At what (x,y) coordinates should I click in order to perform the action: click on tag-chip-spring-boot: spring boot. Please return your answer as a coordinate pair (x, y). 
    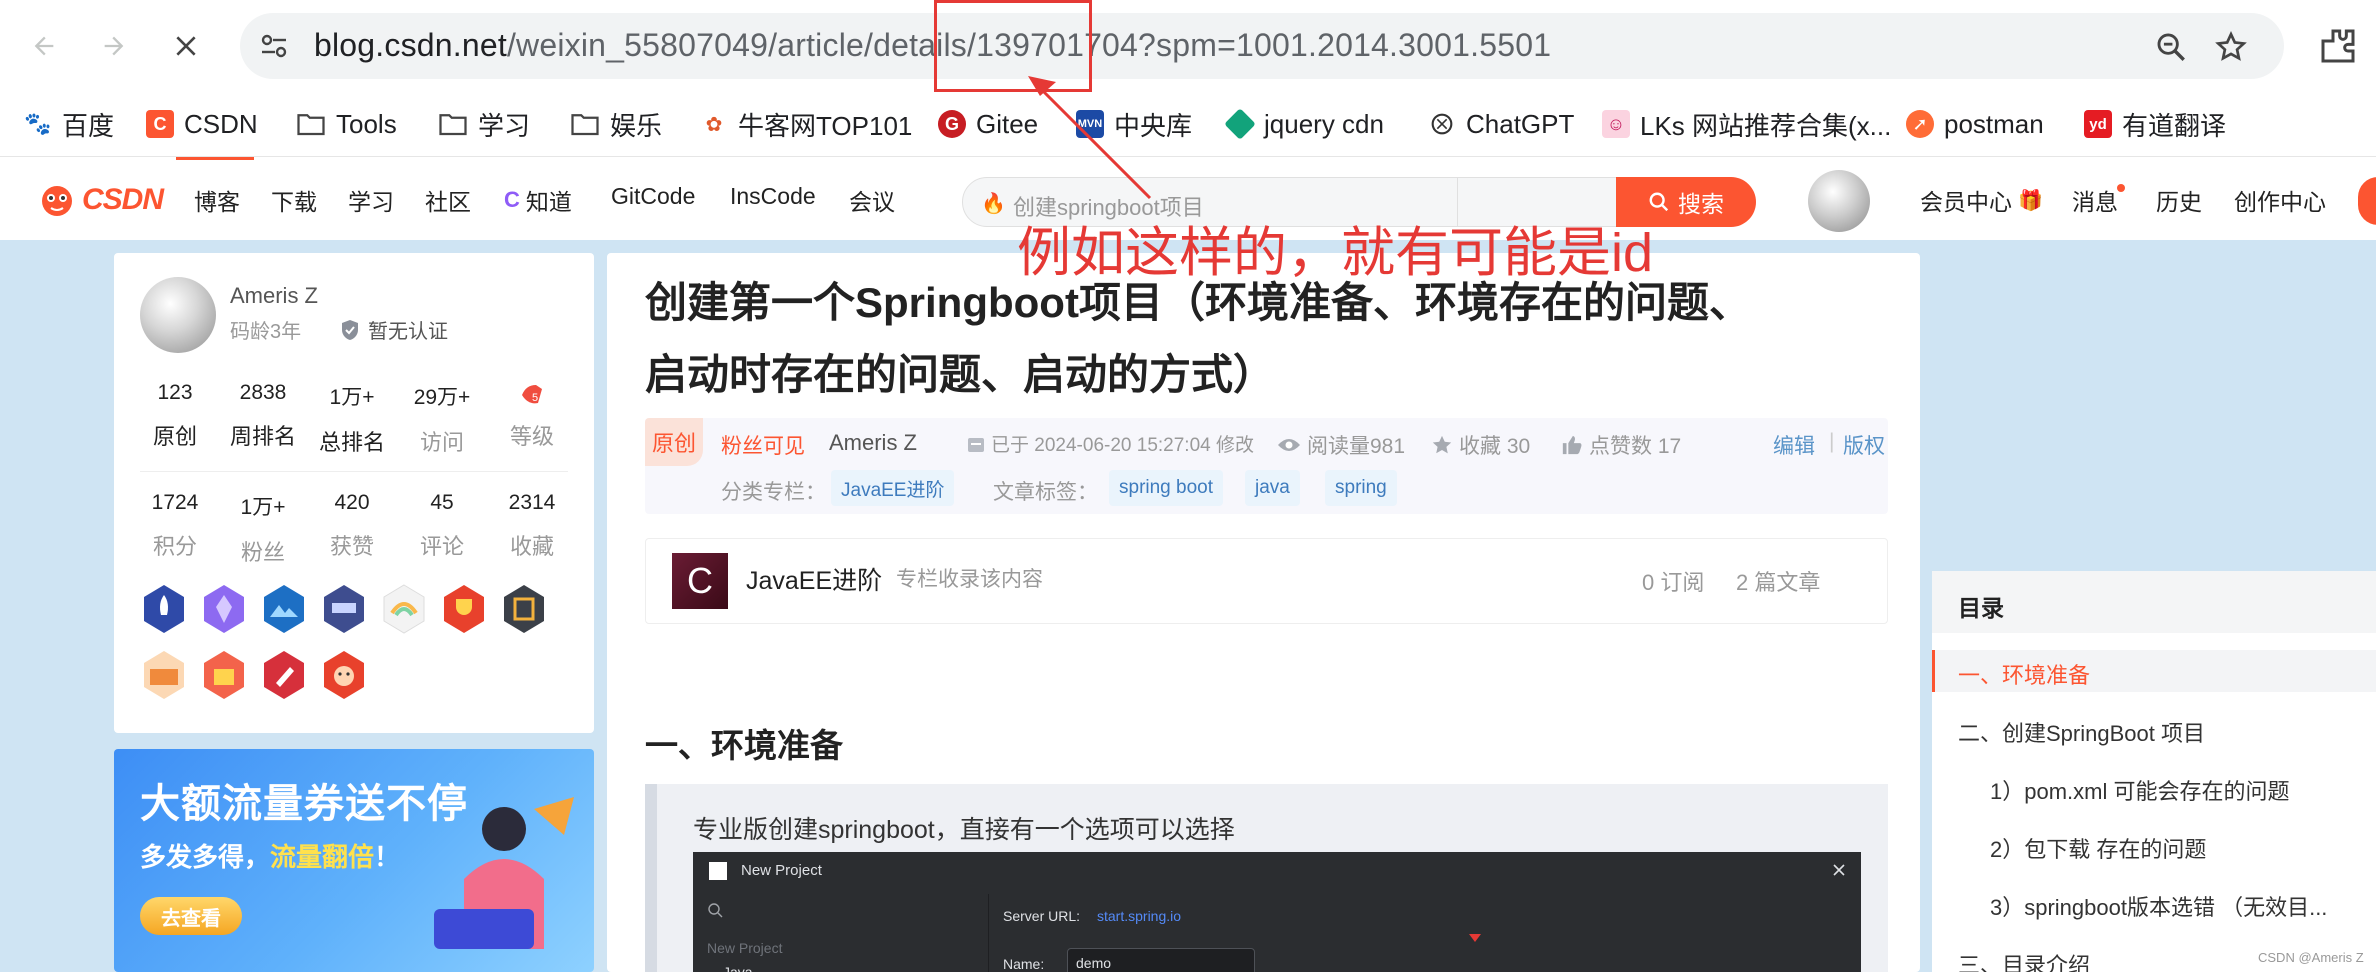
    Looking at the image, I should click on (1166, 488).